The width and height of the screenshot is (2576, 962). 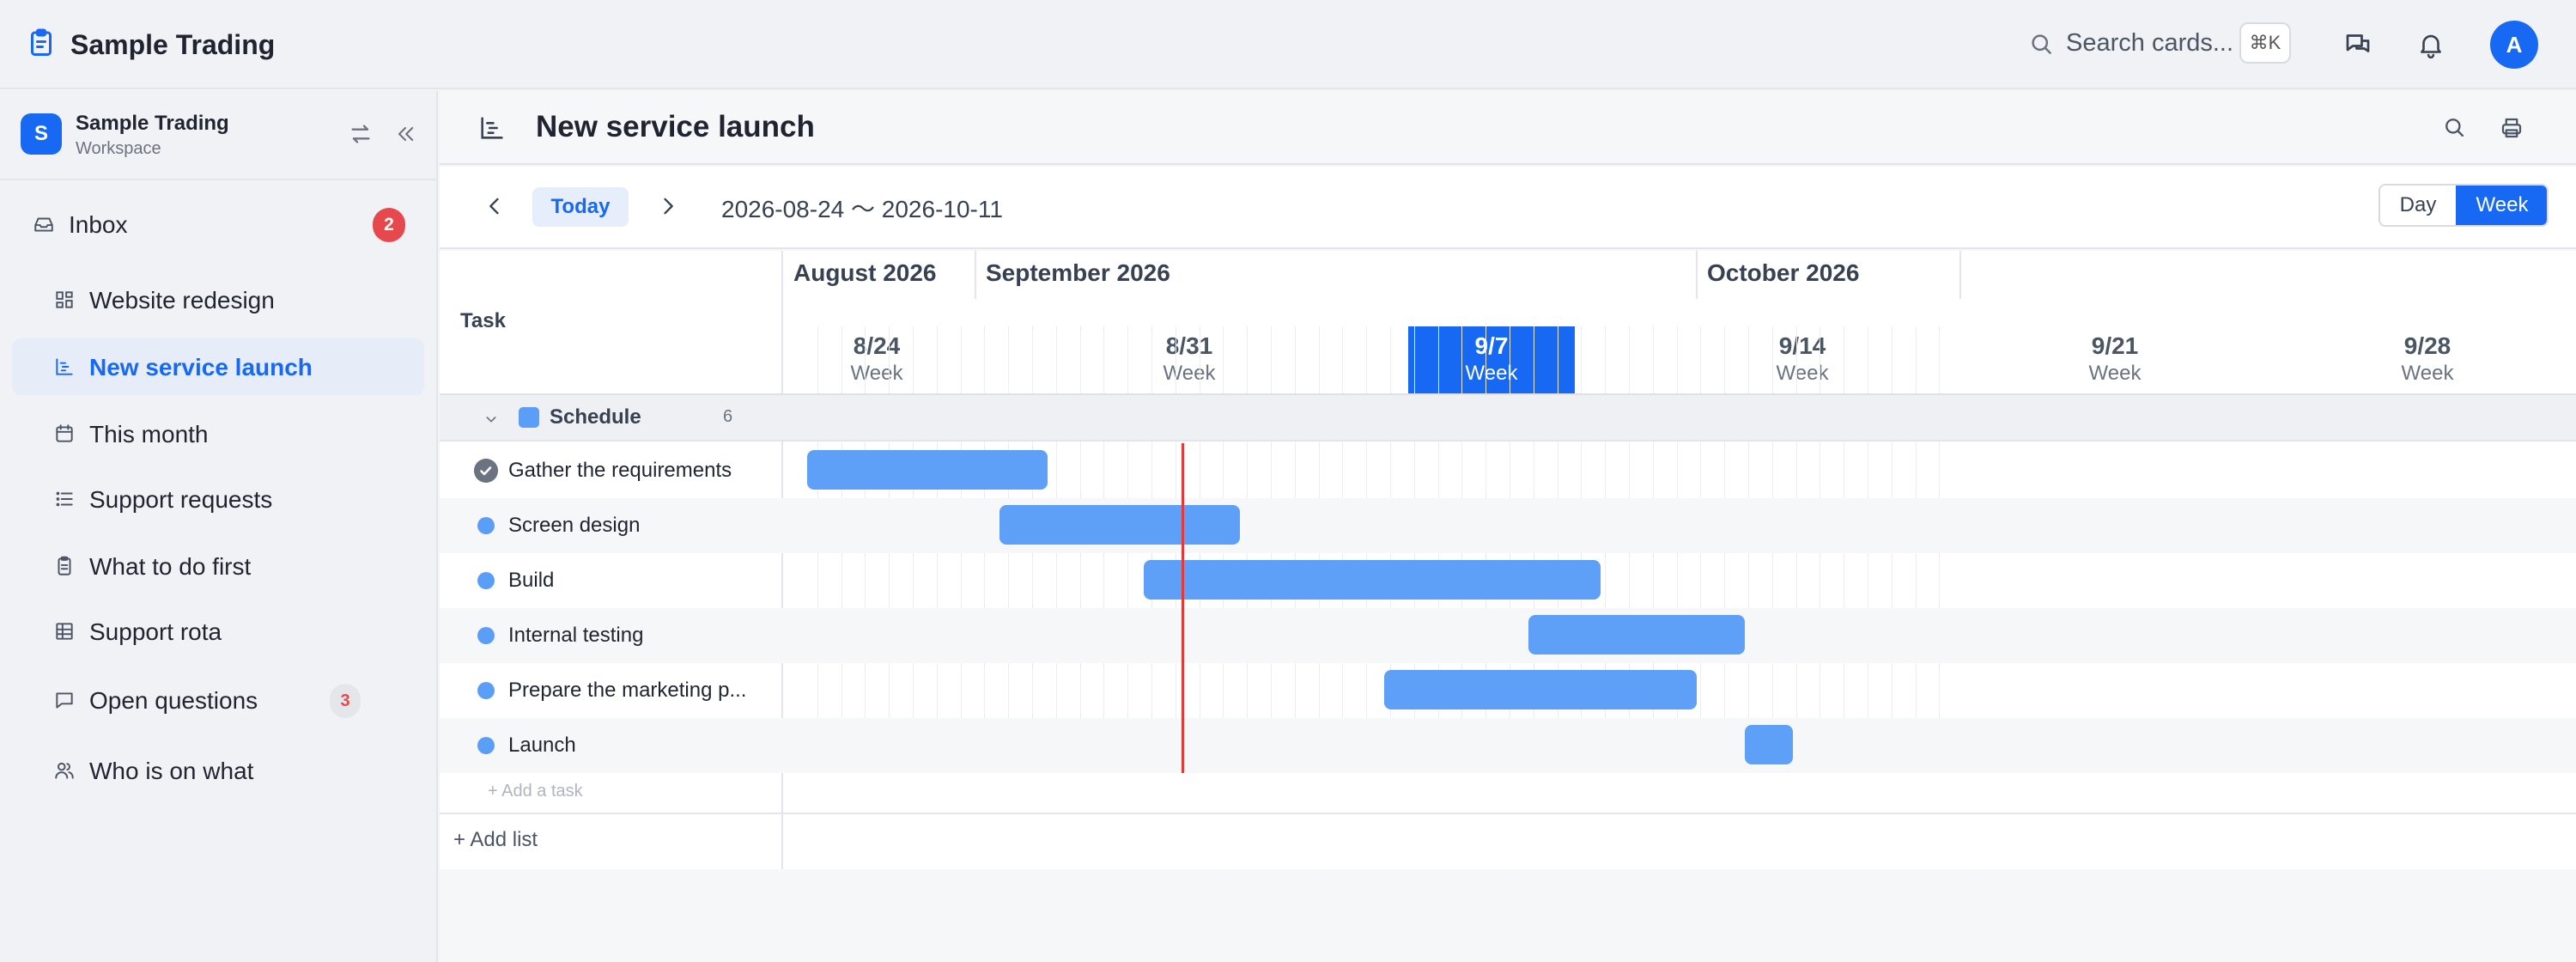 I want to click on group-row-schedule: Schedule 6, so click(x=1508, y=418).